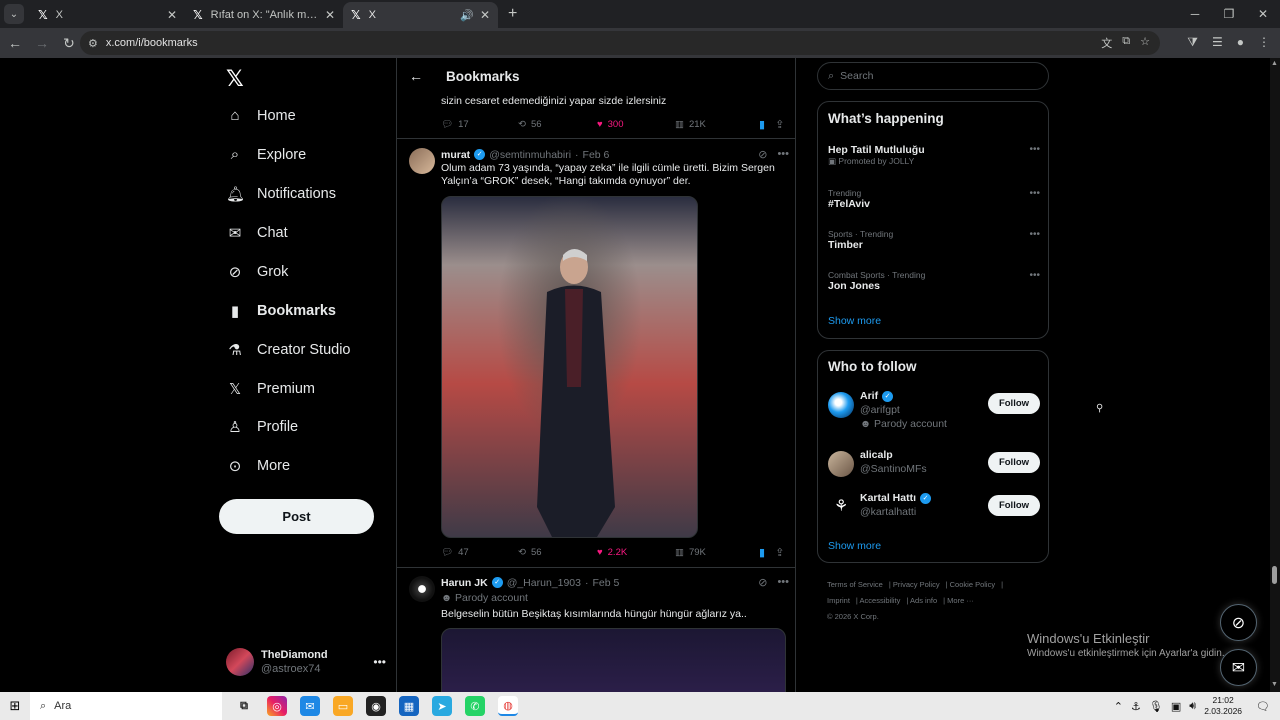  I want to click on scroll-down-icon: ▼, so click(1274, 684).